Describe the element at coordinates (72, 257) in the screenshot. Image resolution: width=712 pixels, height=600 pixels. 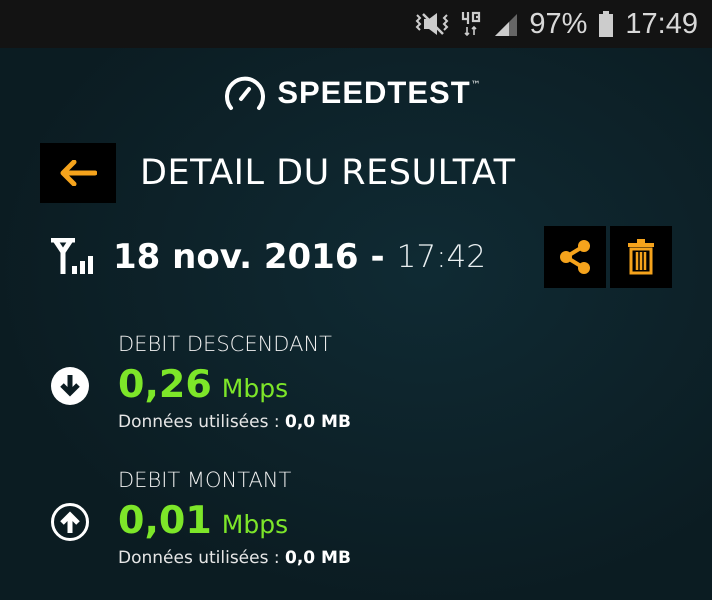
I see `cellular-signal-icon` at that location.